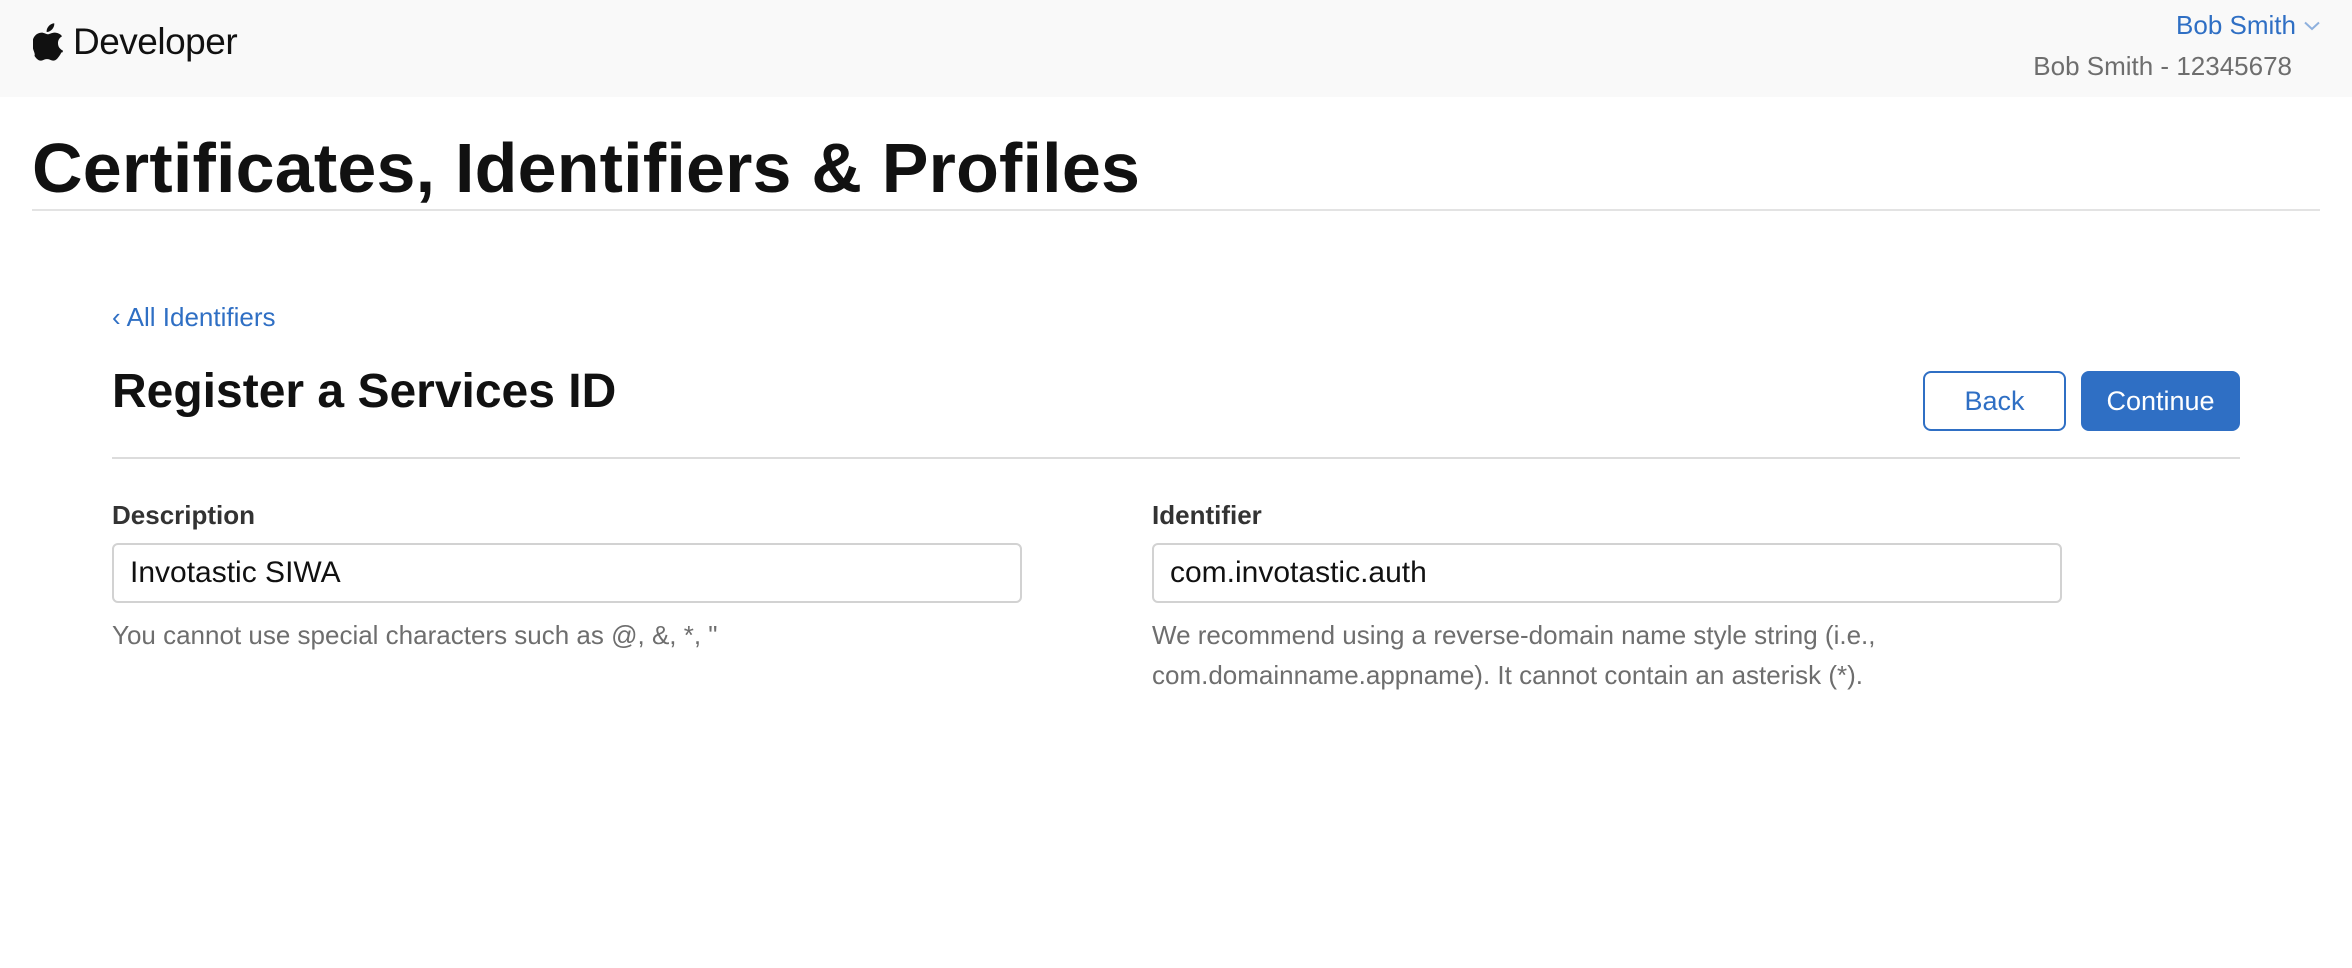  Describe the element at coordinates (2160, 401) in the screenshot. I see `continue-button: Continue` at that location.